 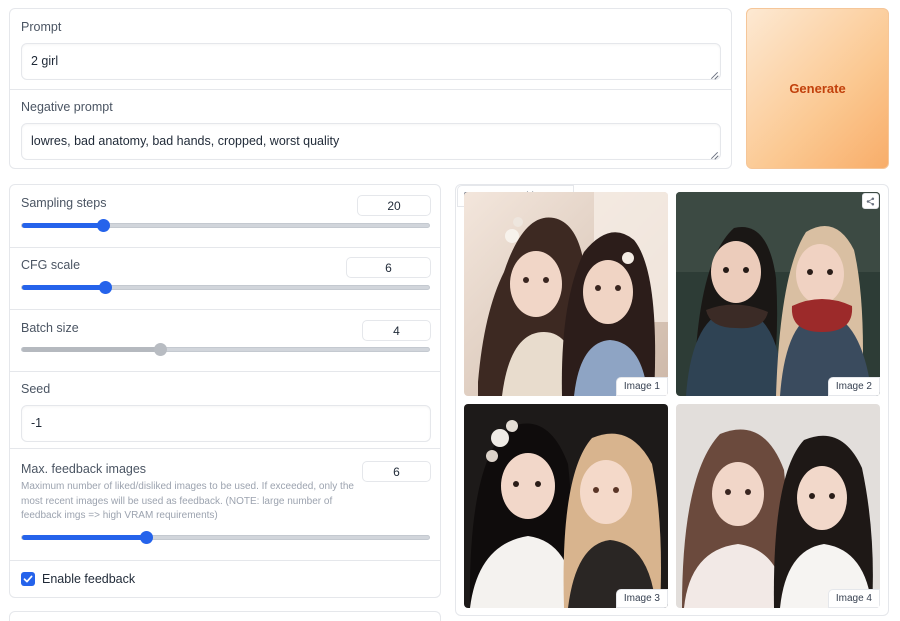 What do you see at coordinates (388, 267) in the screenshot?
I see `cfg-scale-number: 6` at bounding box center [388, 267].